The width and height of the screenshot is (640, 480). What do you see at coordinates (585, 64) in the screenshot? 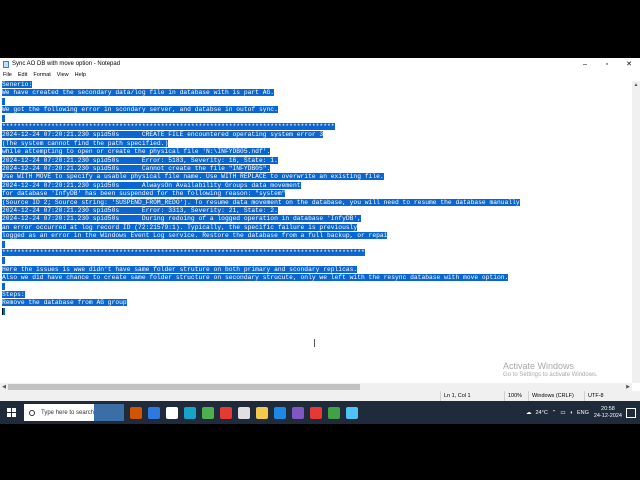
I see `minimize-button: –` at bounding box center [585, 64].